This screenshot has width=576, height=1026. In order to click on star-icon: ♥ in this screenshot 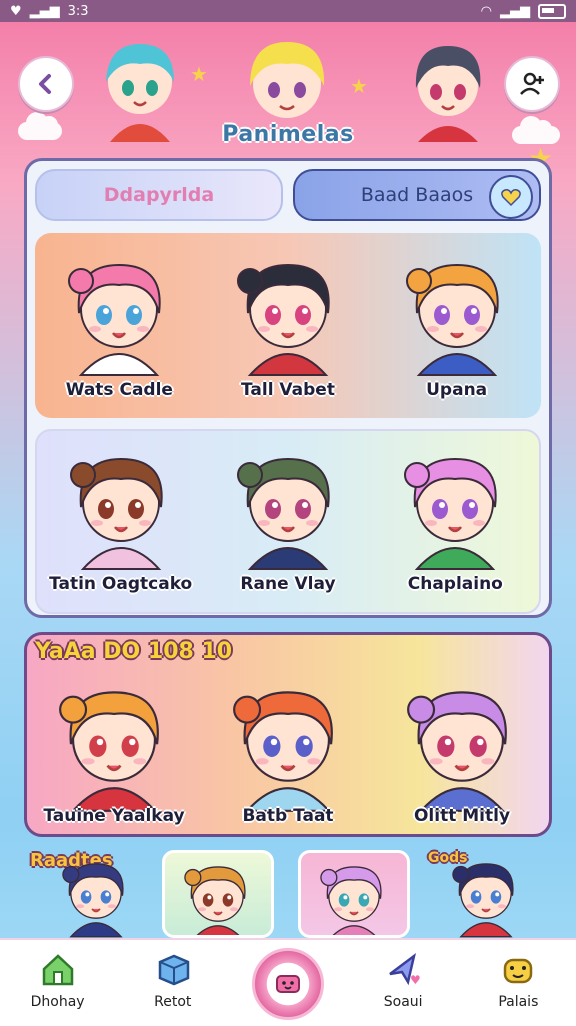, I will do `click(405, 969)`.